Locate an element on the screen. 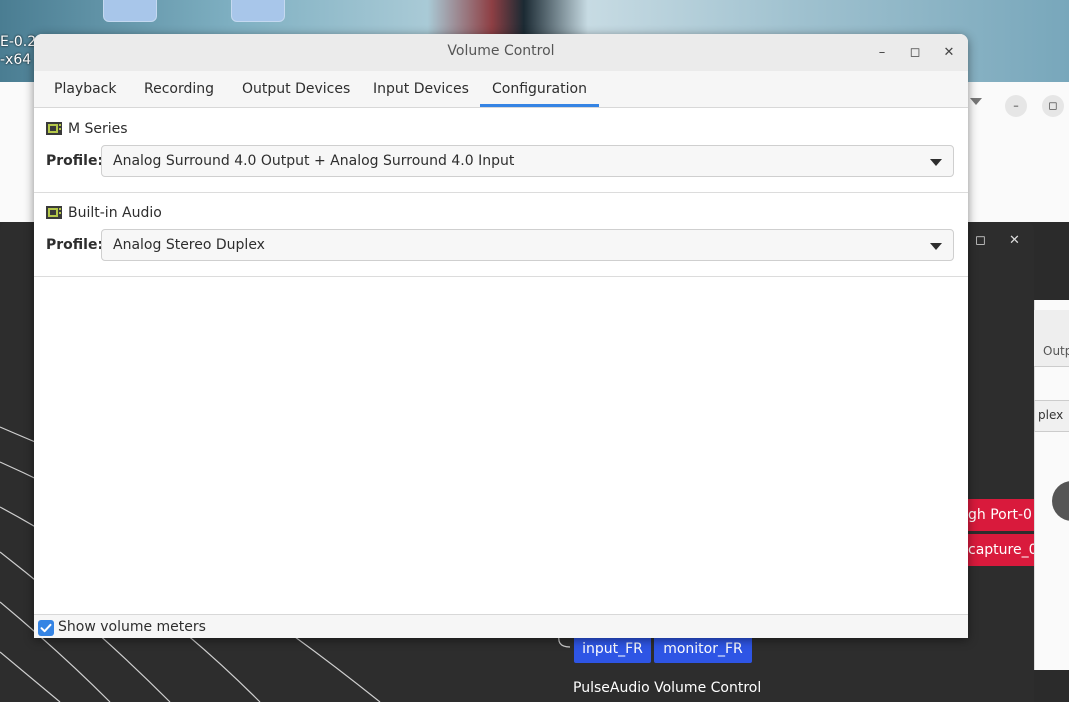 The width and height of the screenshot is (1069, 702). window-title: Volume Control is located at coordinates (501, 51).